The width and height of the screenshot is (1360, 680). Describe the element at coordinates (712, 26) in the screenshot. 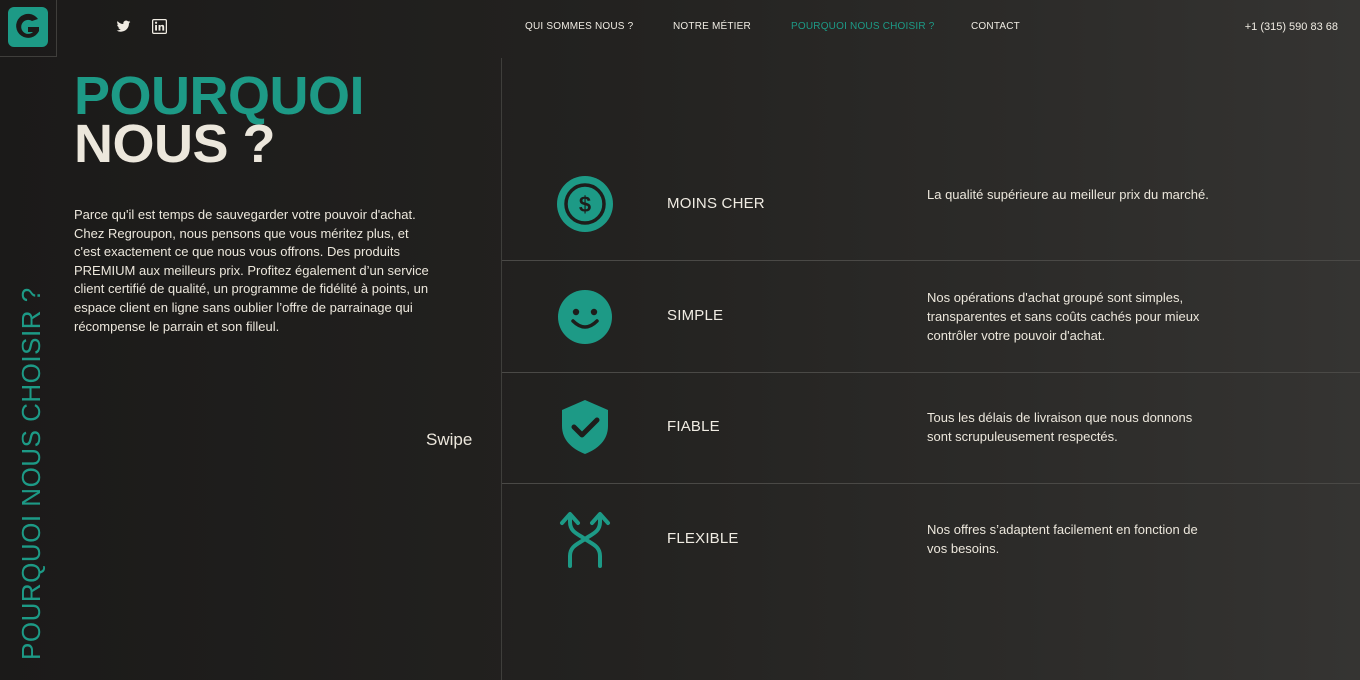

I see `nav-notre-metier: NOTRE MÉTIER` at that location.